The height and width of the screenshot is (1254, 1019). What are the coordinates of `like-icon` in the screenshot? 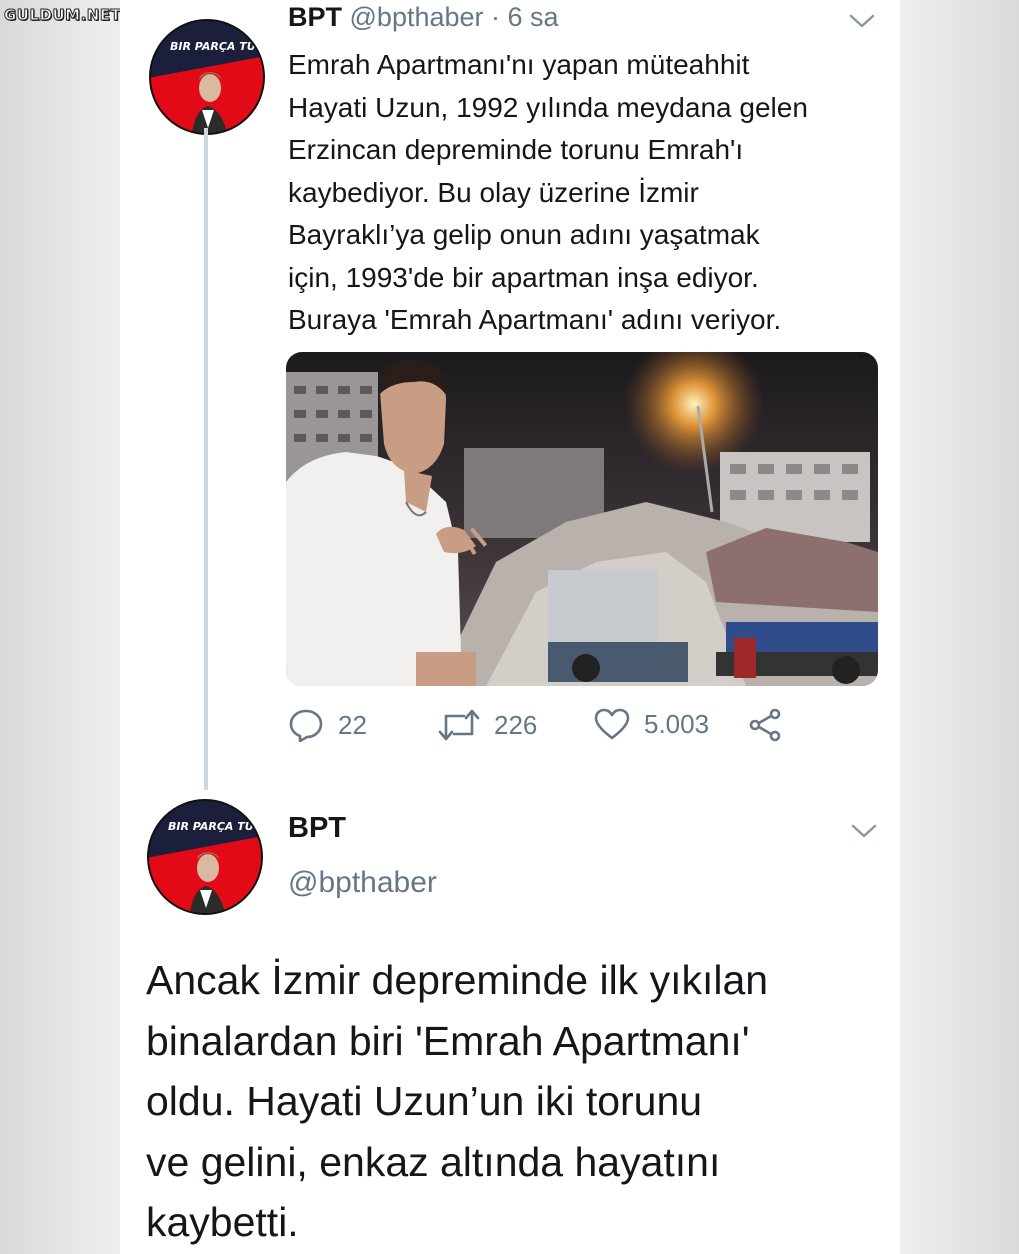 It's located at (612, 724).